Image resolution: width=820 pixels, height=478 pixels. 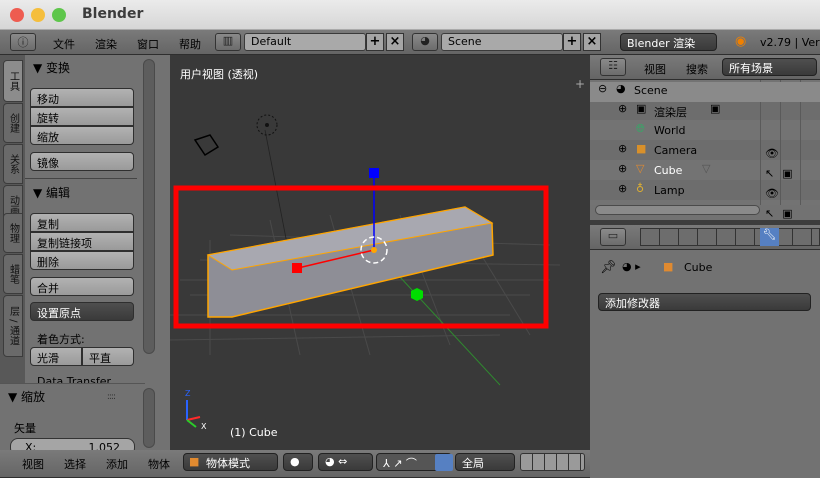 I want to click on tab-relations: 关系, so click(x=13, y=164).